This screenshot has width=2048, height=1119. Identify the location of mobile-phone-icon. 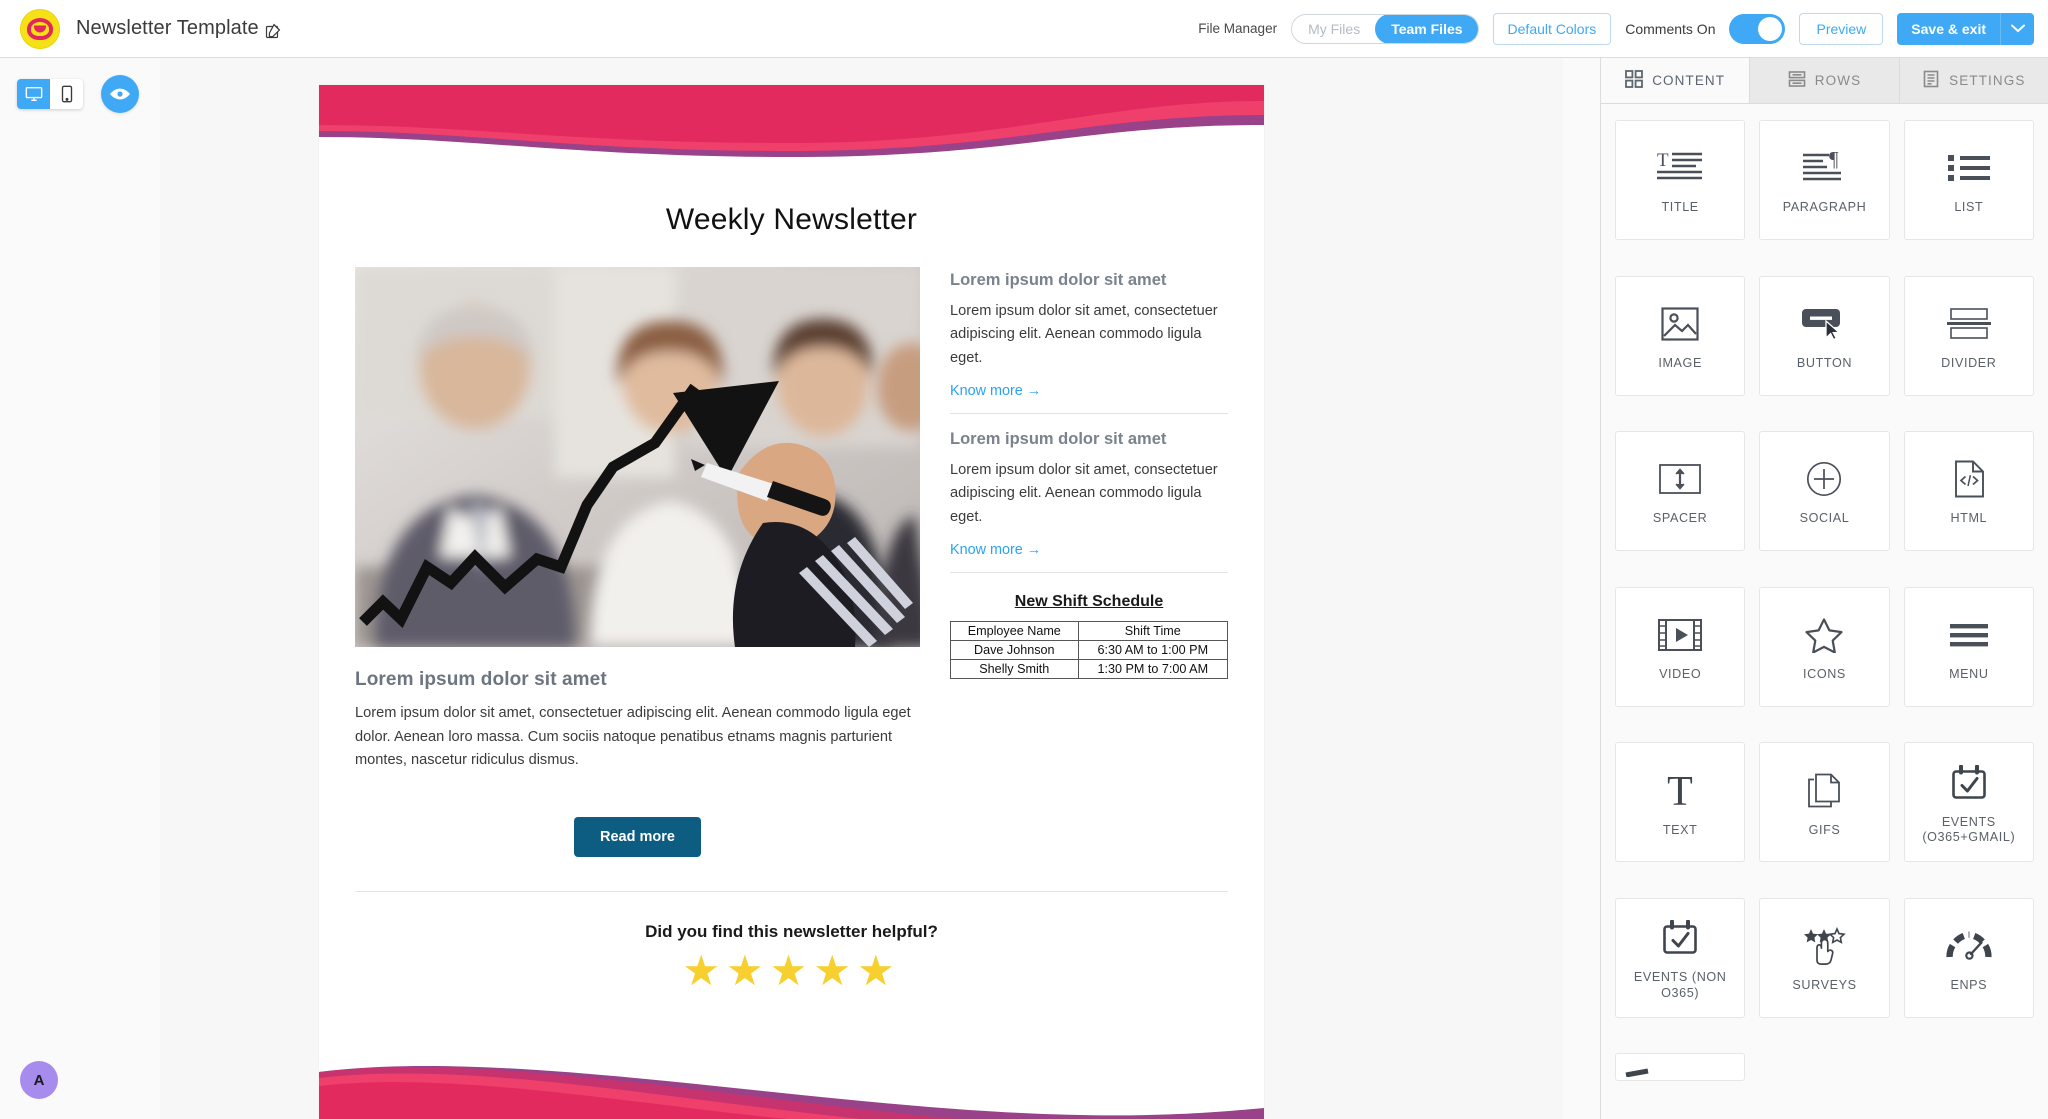
(66, 94).